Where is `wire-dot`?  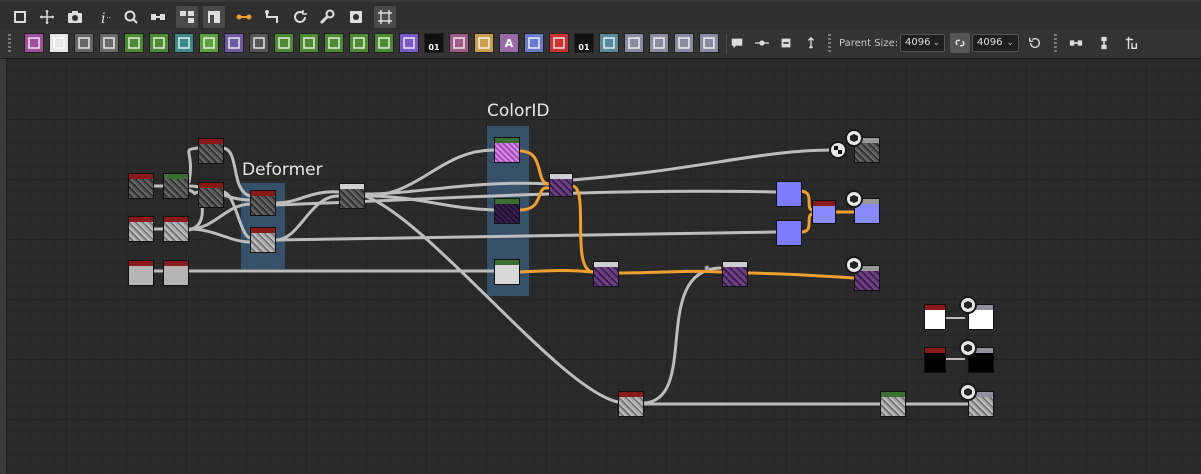
wire-dot is located at coordinates (707, 268).